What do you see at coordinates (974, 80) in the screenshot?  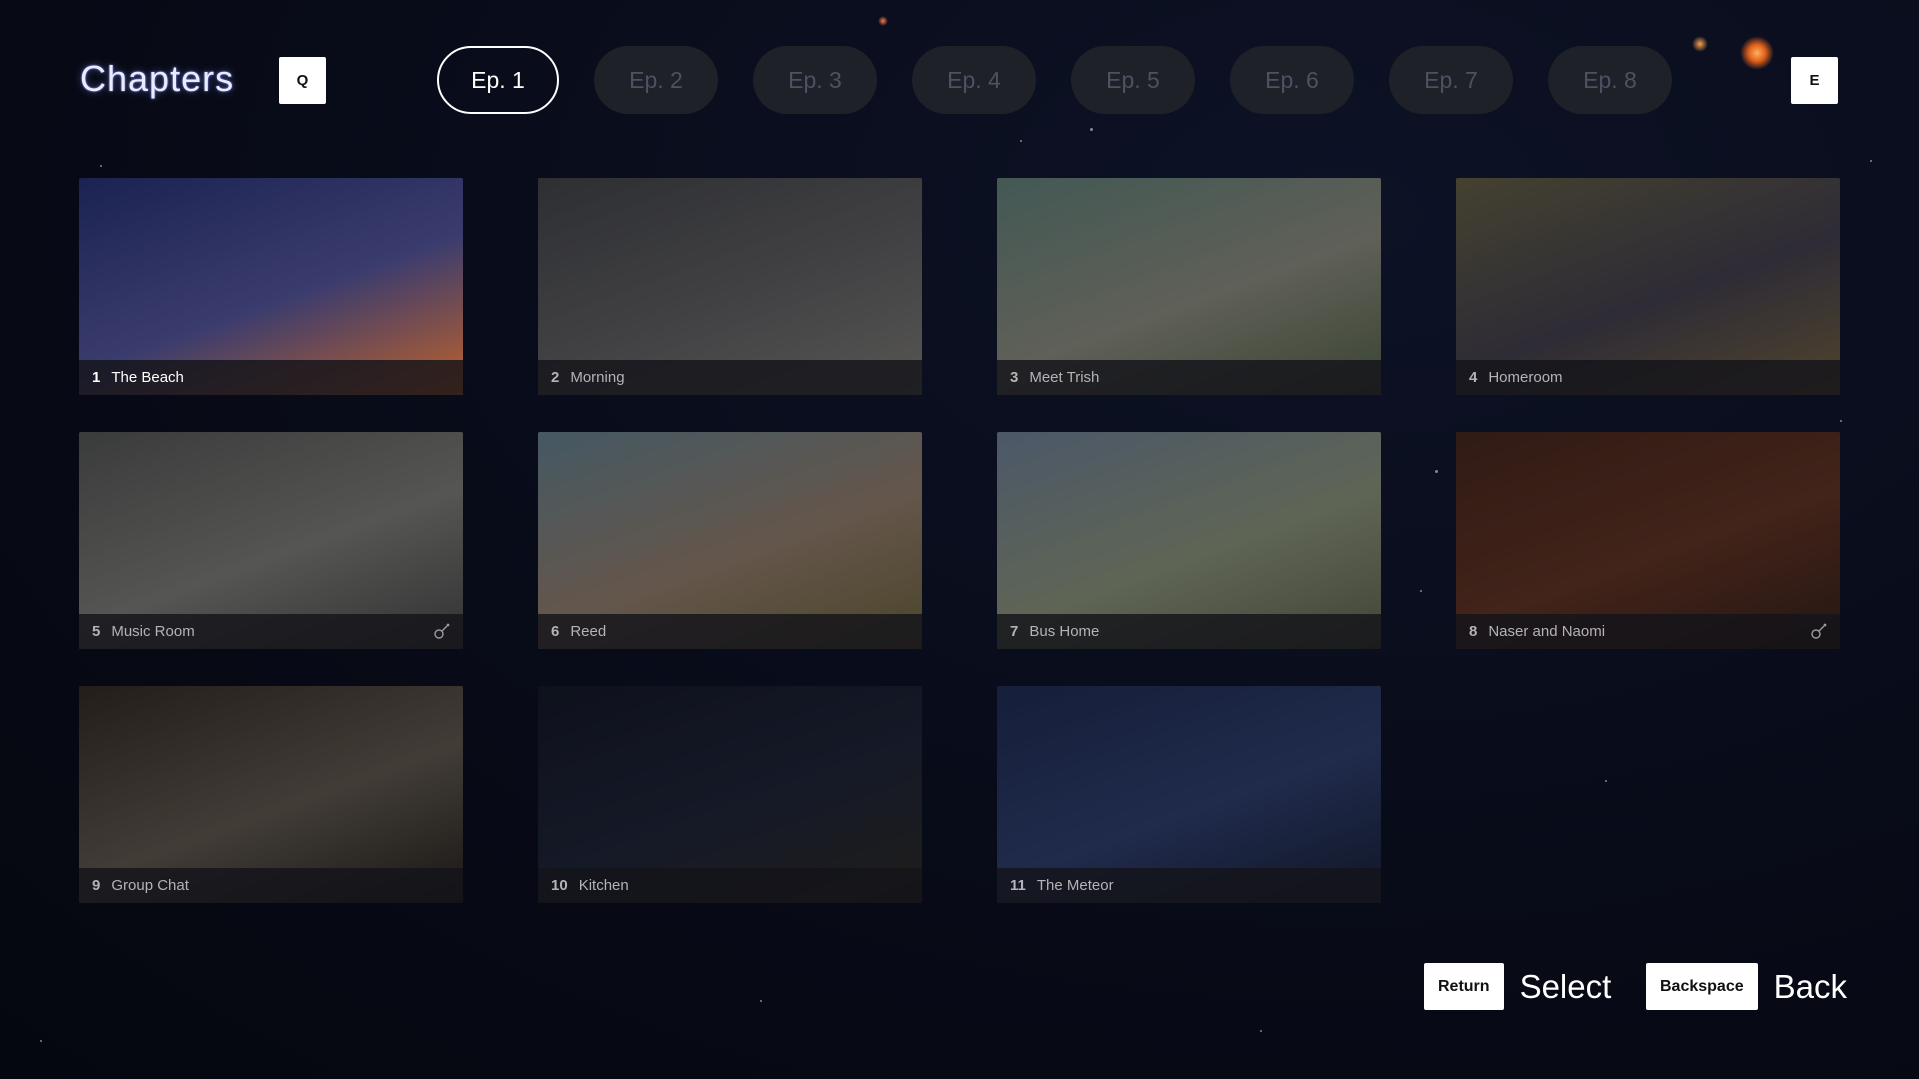 I see `tab-episode-4: Ep. 4` at bounding box center [974, 80].